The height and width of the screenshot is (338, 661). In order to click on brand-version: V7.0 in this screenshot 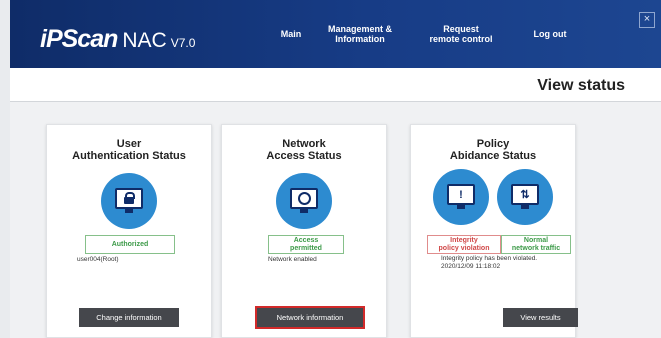, I will do `click(183, 43)`.